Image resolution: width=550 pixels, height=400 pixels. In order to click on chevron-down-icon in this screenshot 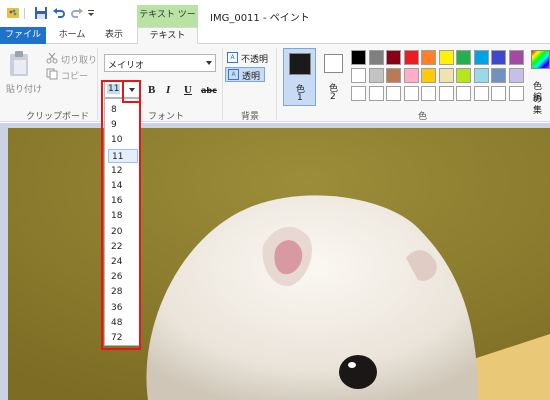, I will do `click(209, 63)`.